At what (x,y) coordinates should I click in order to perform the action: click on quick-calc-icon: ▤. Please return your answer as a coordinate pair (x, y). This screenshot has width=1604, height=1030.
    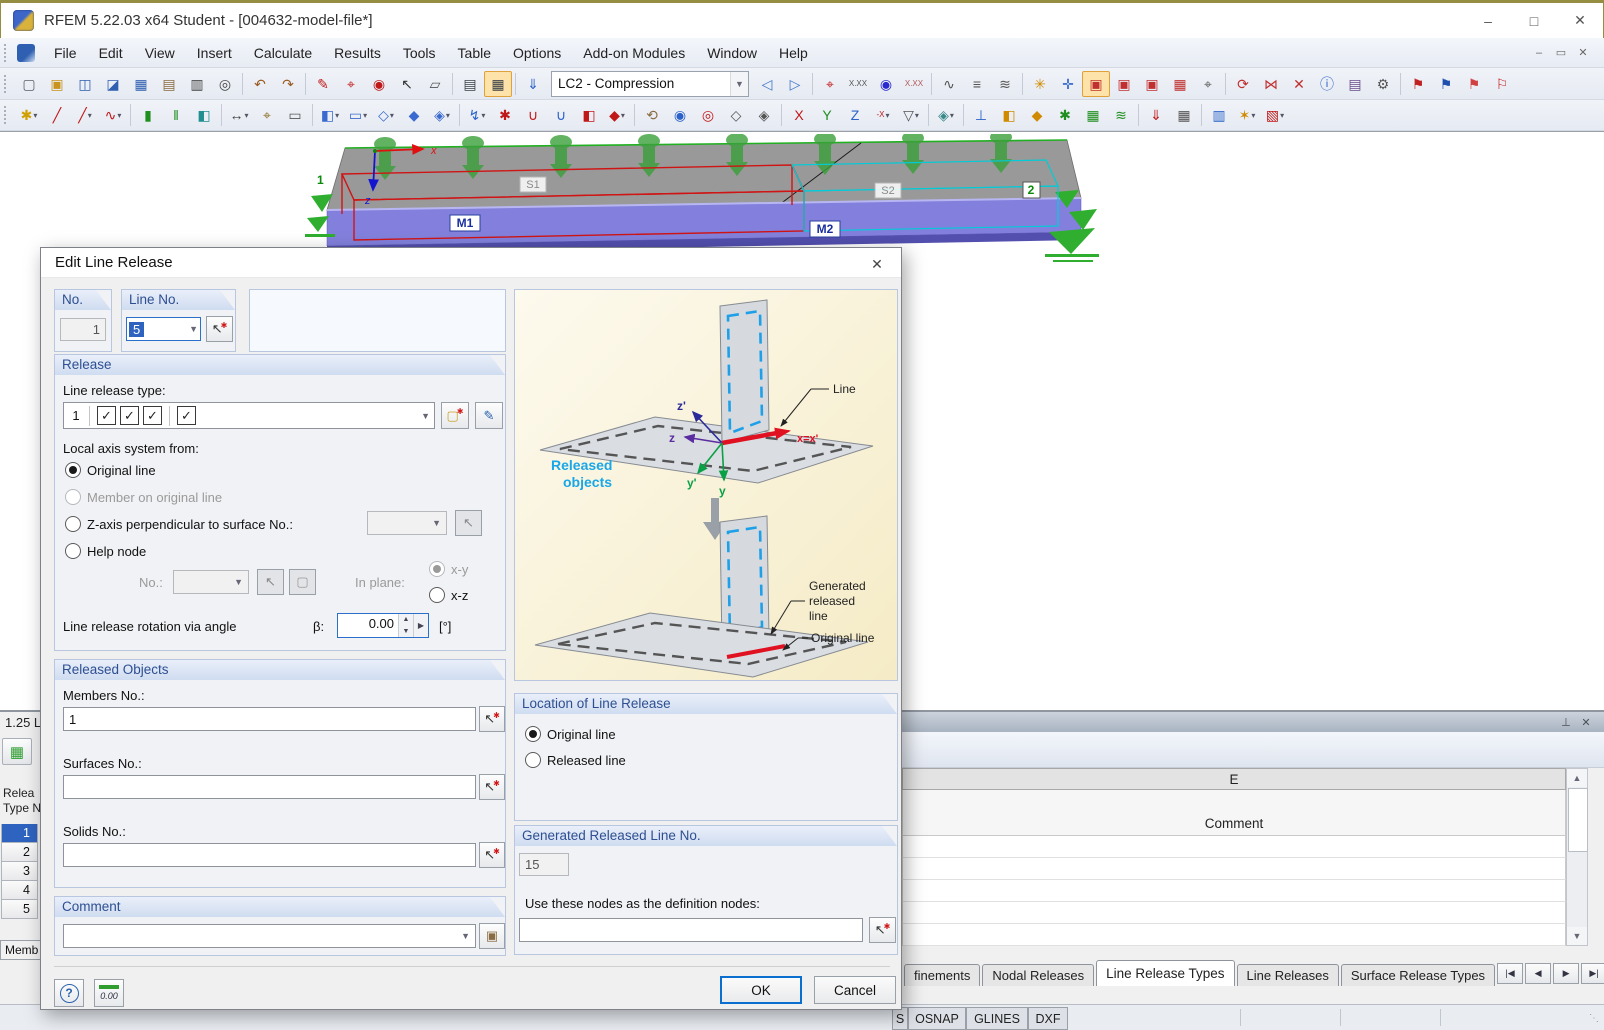
    Looking at the image, I should click on (1355, 84).